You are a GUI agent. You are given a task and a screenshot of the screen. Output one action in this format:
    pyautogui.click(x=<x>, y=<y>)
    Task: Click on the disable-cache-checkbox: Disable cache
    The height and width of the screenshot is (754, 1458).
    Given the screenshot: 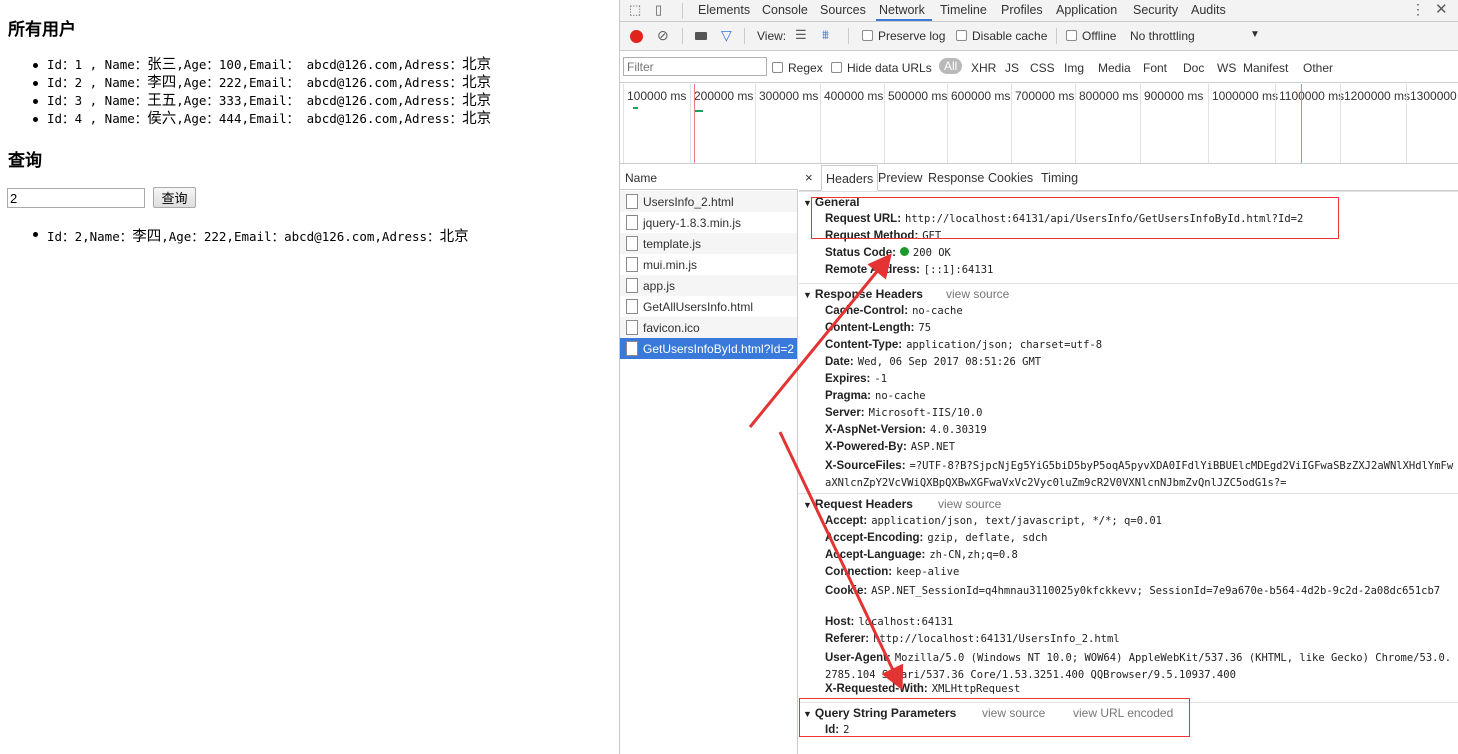 What is the action you would take?
    pyautogui.click(x=1001, y=36)
    